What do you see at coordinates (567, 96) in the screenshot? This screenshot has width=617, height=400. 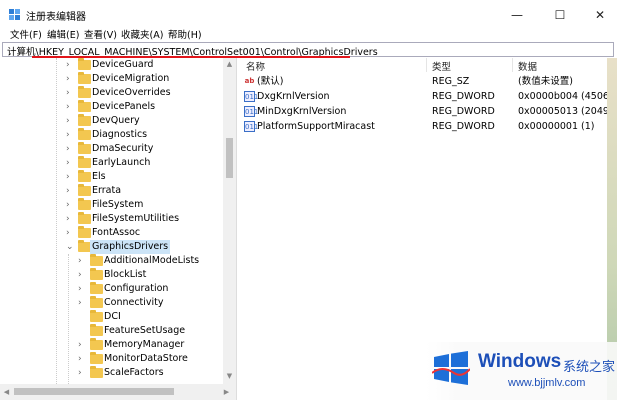 I see `value-data: 0x0000b004 (45060)` at bounding box center [567, 96].